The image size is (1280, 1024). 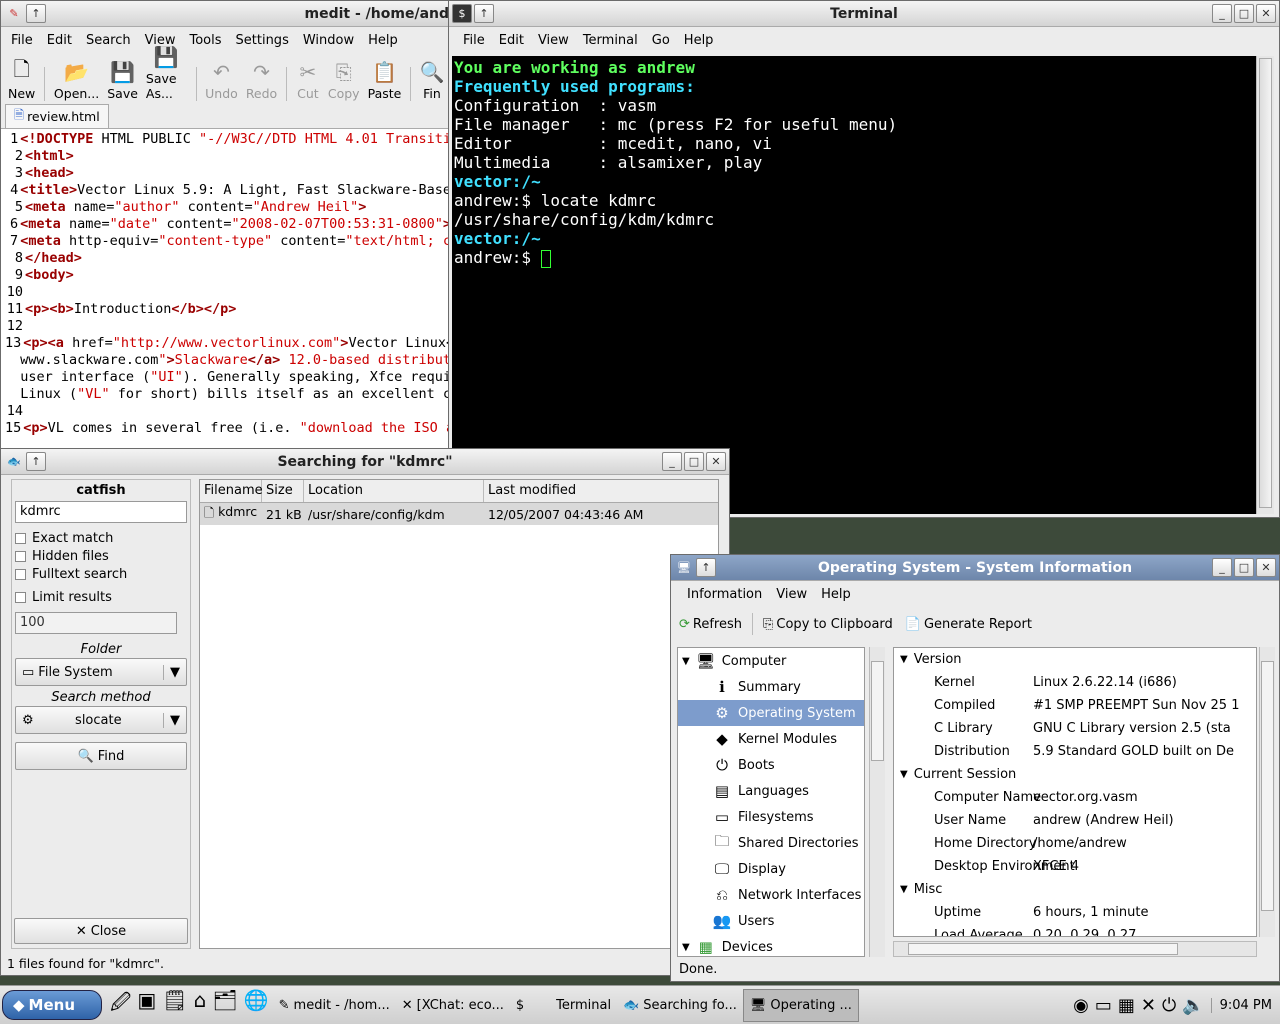 What do you see at coordinates (601, 491) in the screenshot?
I see `col-last-modified: Last modified` at bounding box center [601, 491].